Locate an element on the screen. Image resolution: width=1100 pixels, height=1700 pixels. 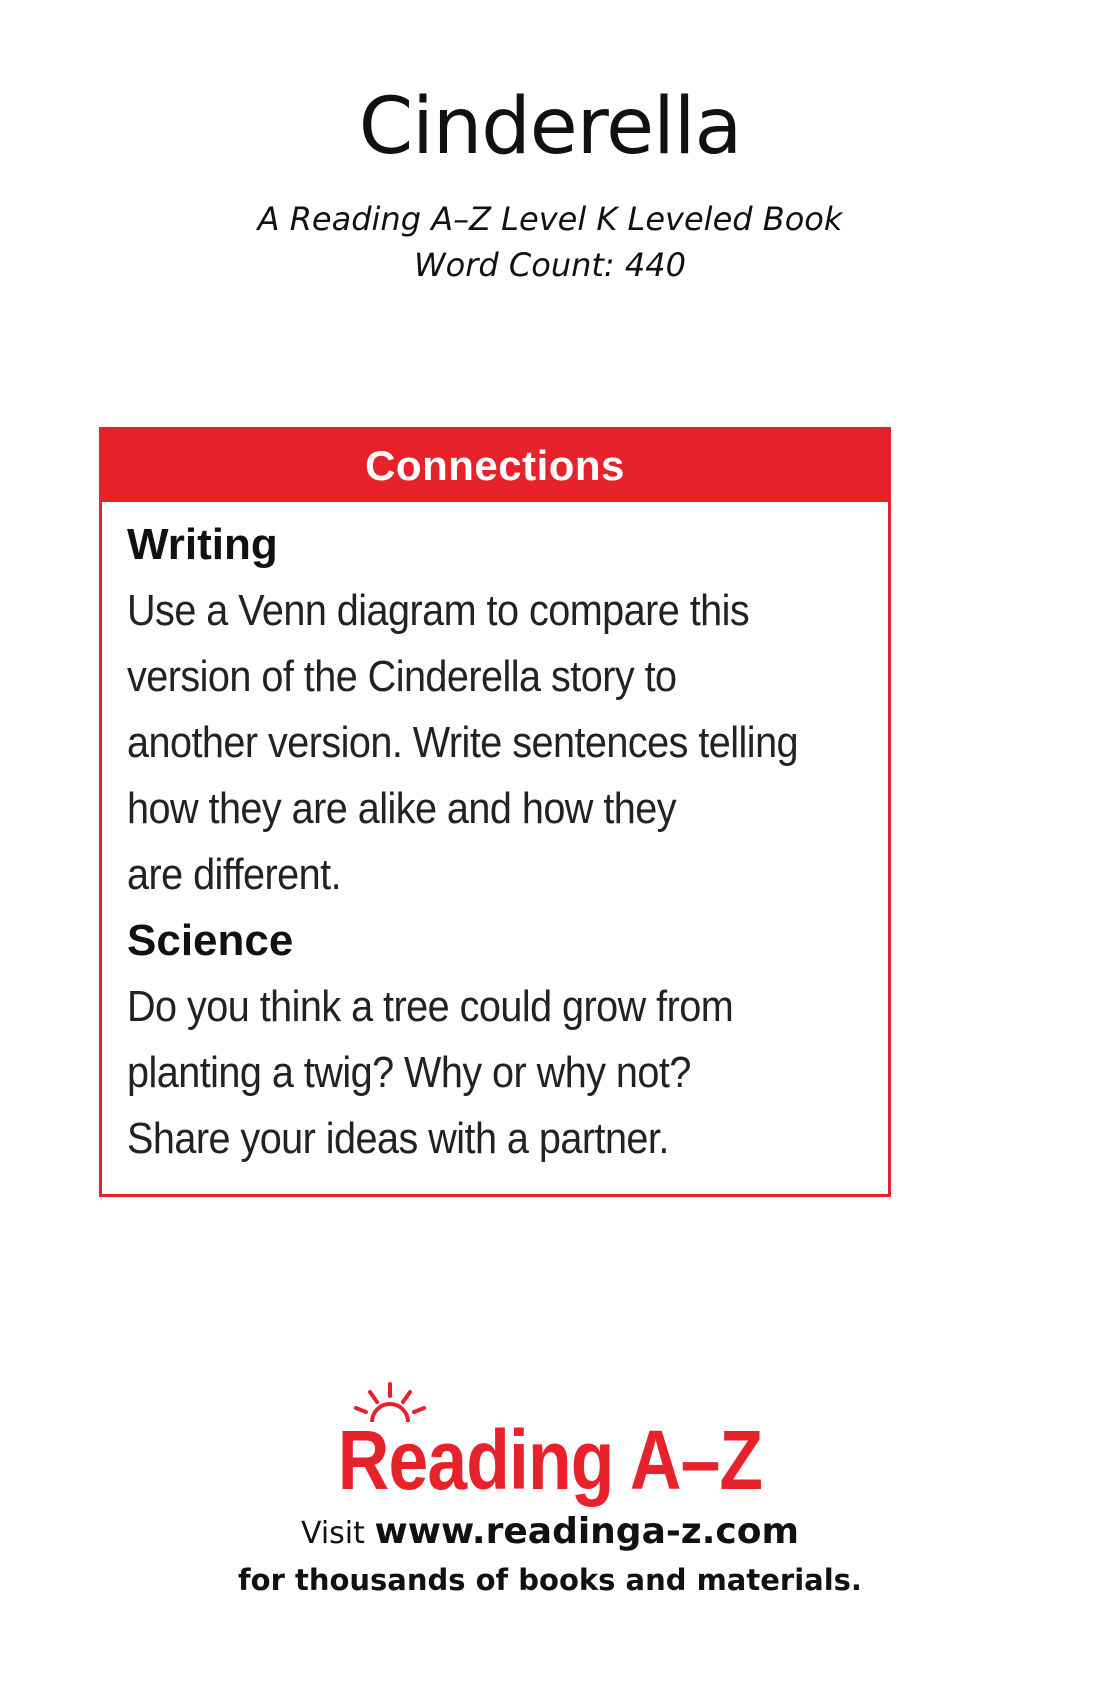
reading-az-logo: Reading A–Z is located at coordinates (550, 1445).